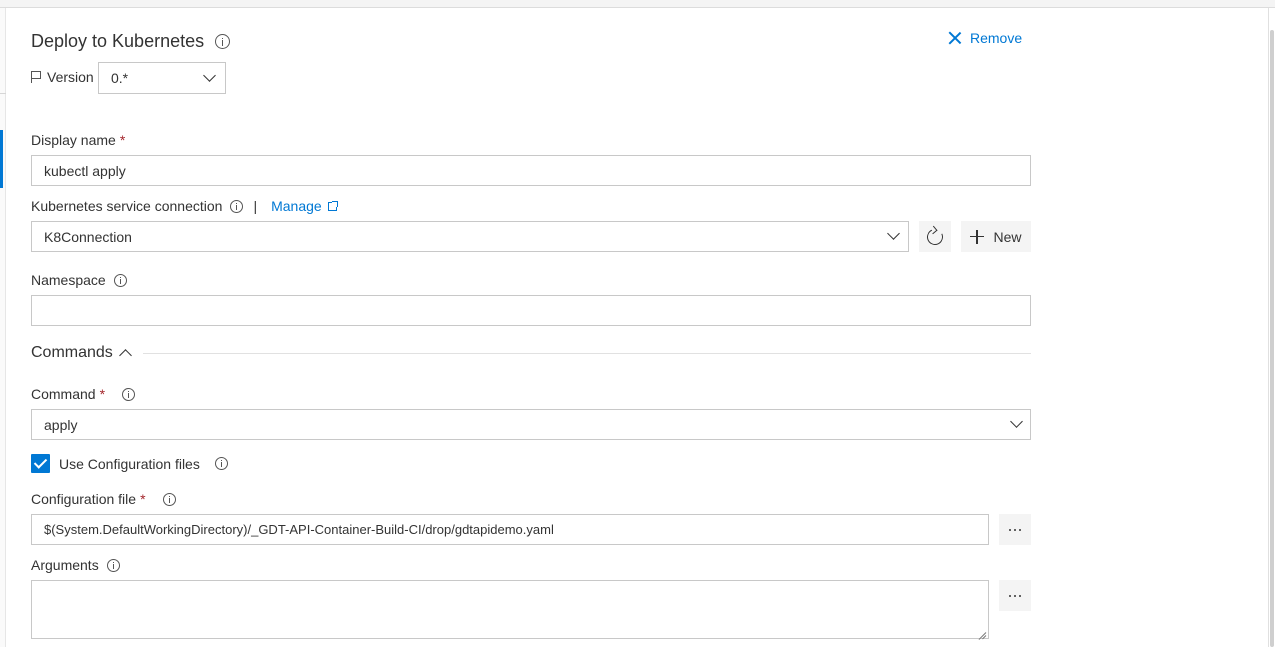 The height and width of the screenshot is (647, 1275). I want to click on commands-section-header: Commands, so click(81, 353).